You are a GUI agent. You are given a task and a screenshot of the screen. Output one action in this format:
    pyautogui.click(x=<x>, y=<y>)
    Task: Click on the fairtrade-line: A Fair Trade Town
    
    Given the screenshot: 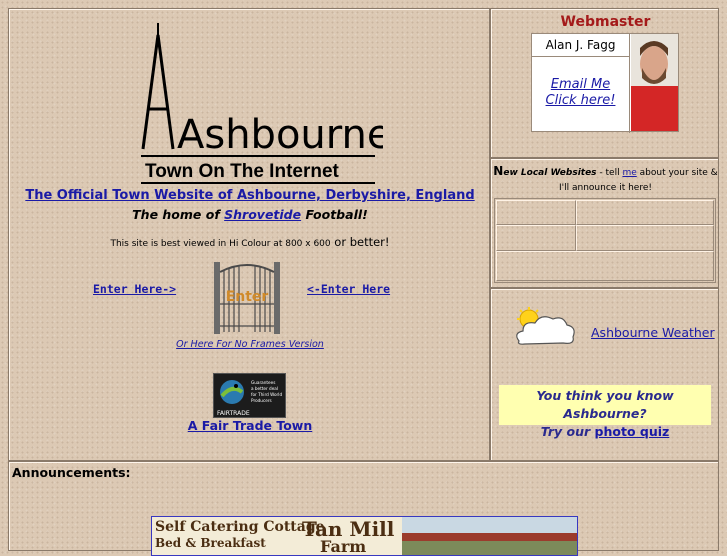 What is the action you would take?
    pyautogui.click(x=250, y=425)
    